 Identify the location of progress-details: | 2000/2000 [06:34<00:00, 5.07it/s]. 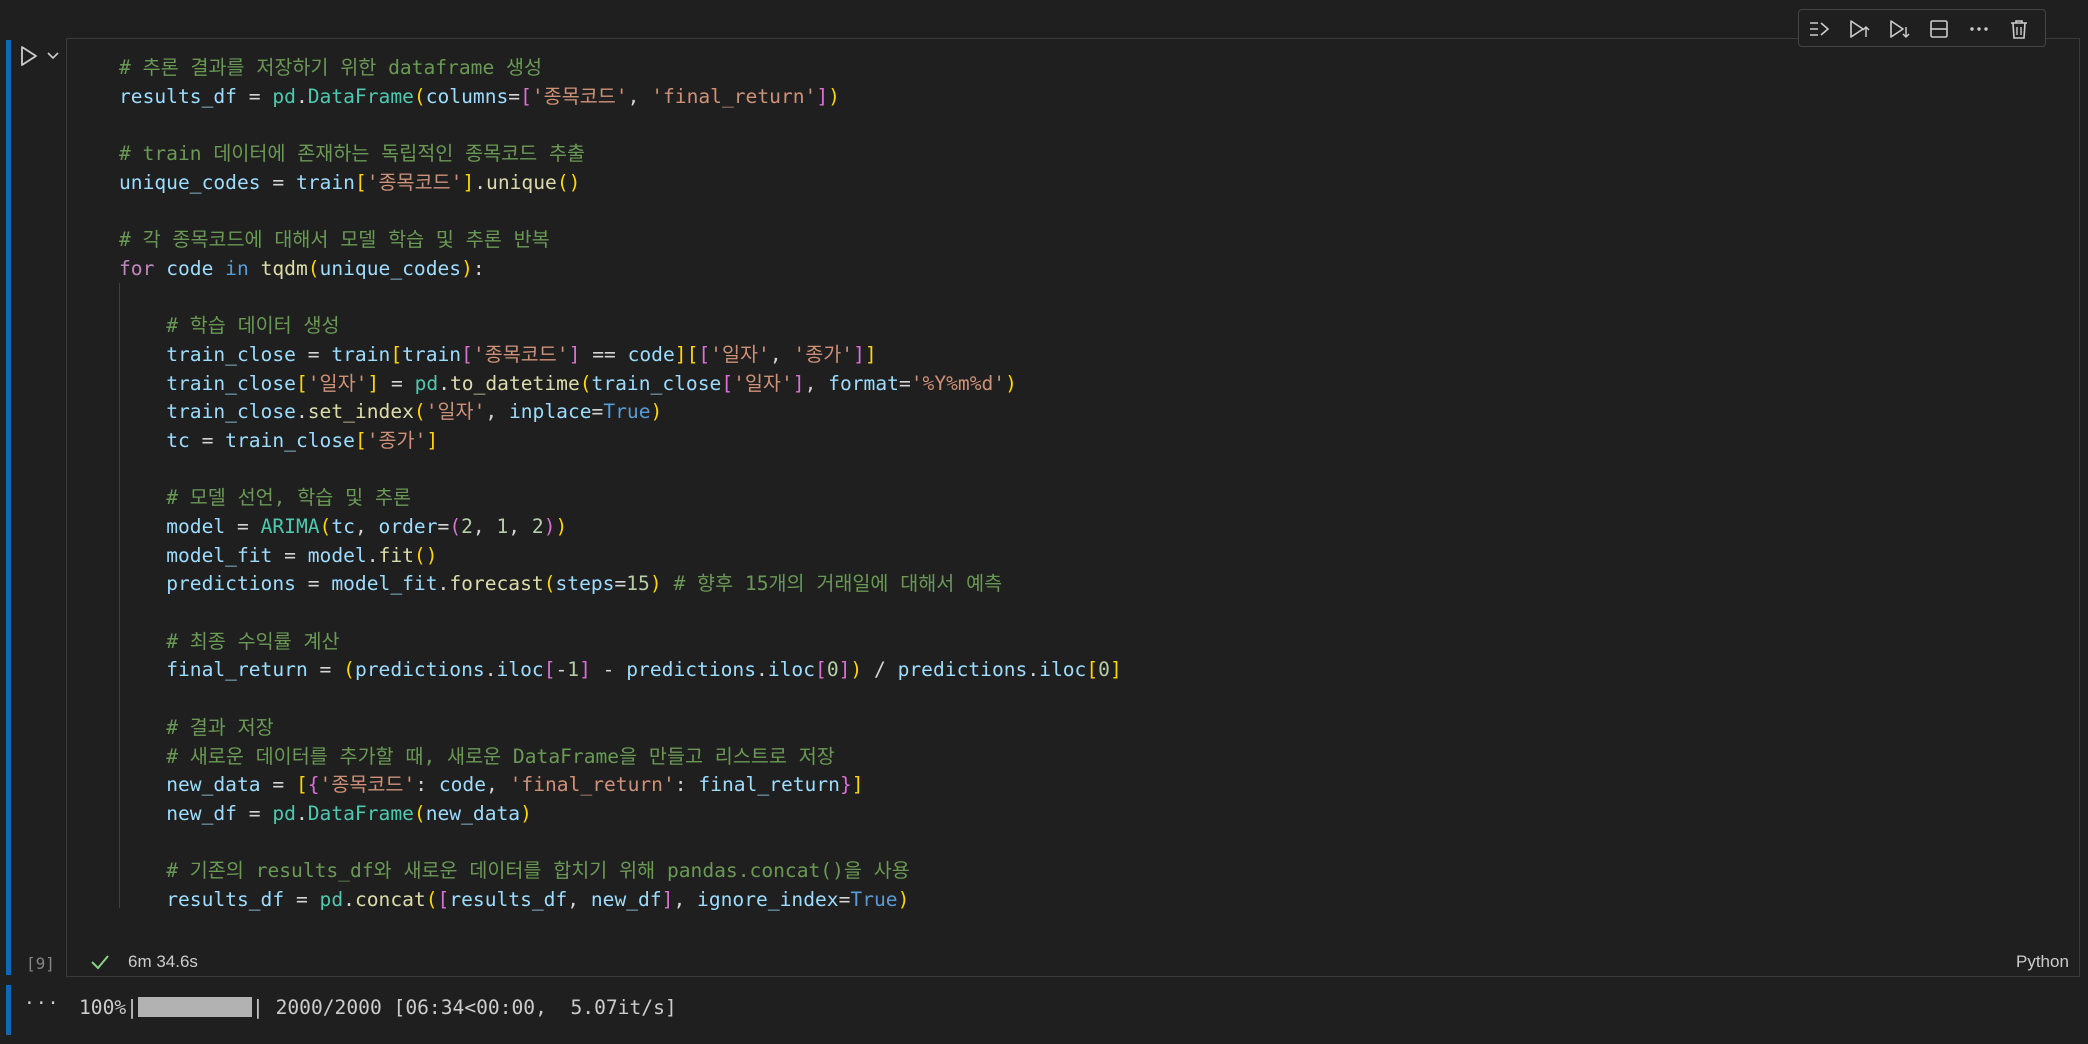
(464, 1007).